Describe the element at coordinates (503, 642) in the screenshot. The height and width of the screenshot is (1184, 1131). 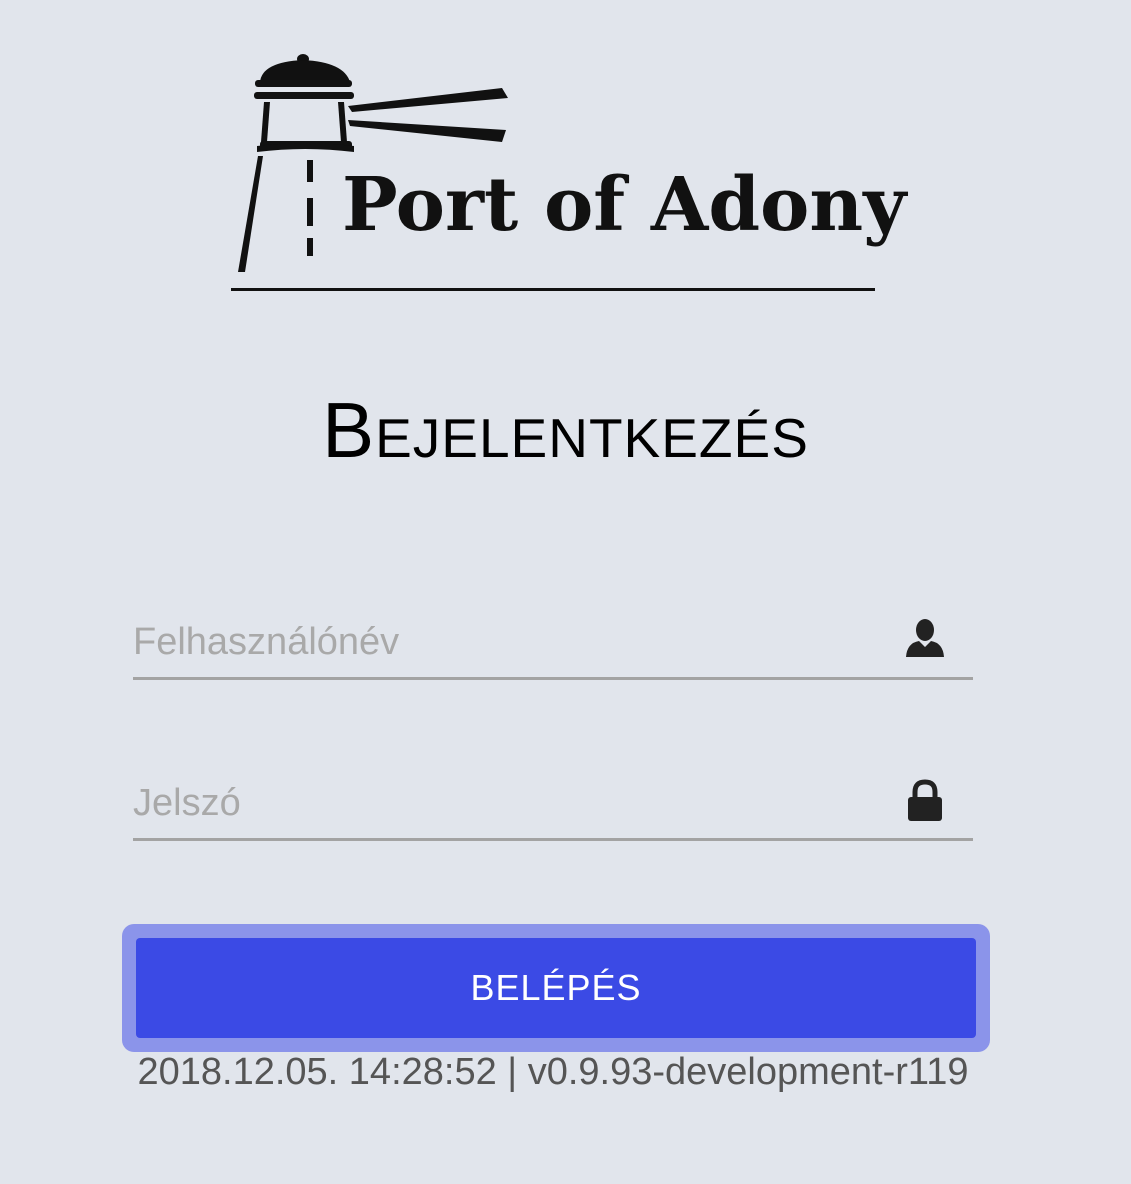
I see `username-input` at that location.